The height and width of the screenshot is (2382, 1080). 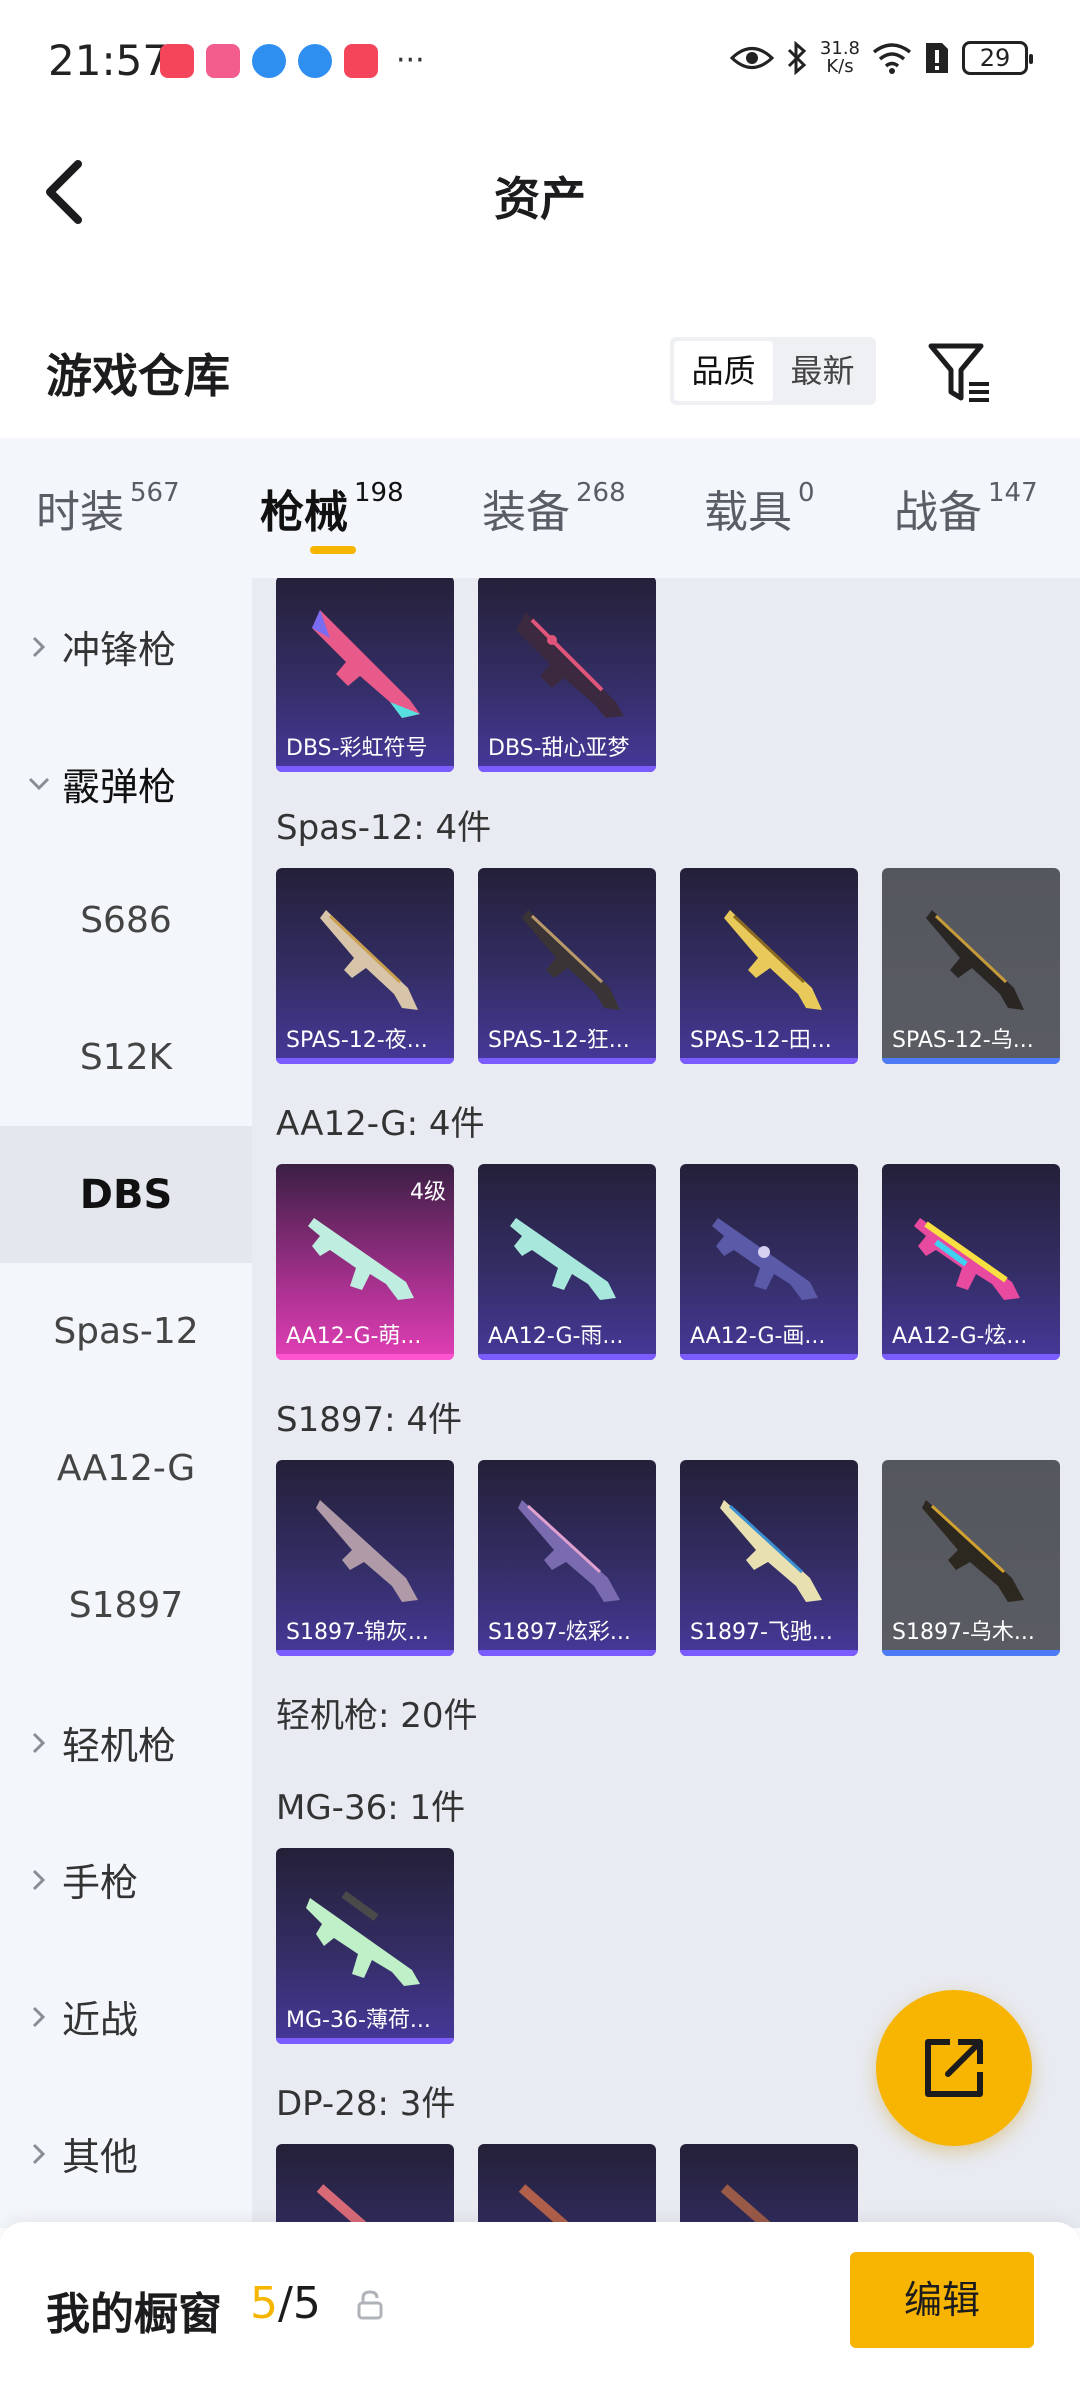 What do you see at coordinates (134, 2314) in the screenshot?
I see `showcase-title: 我的橱窗` at bounding box center [134, 2314].